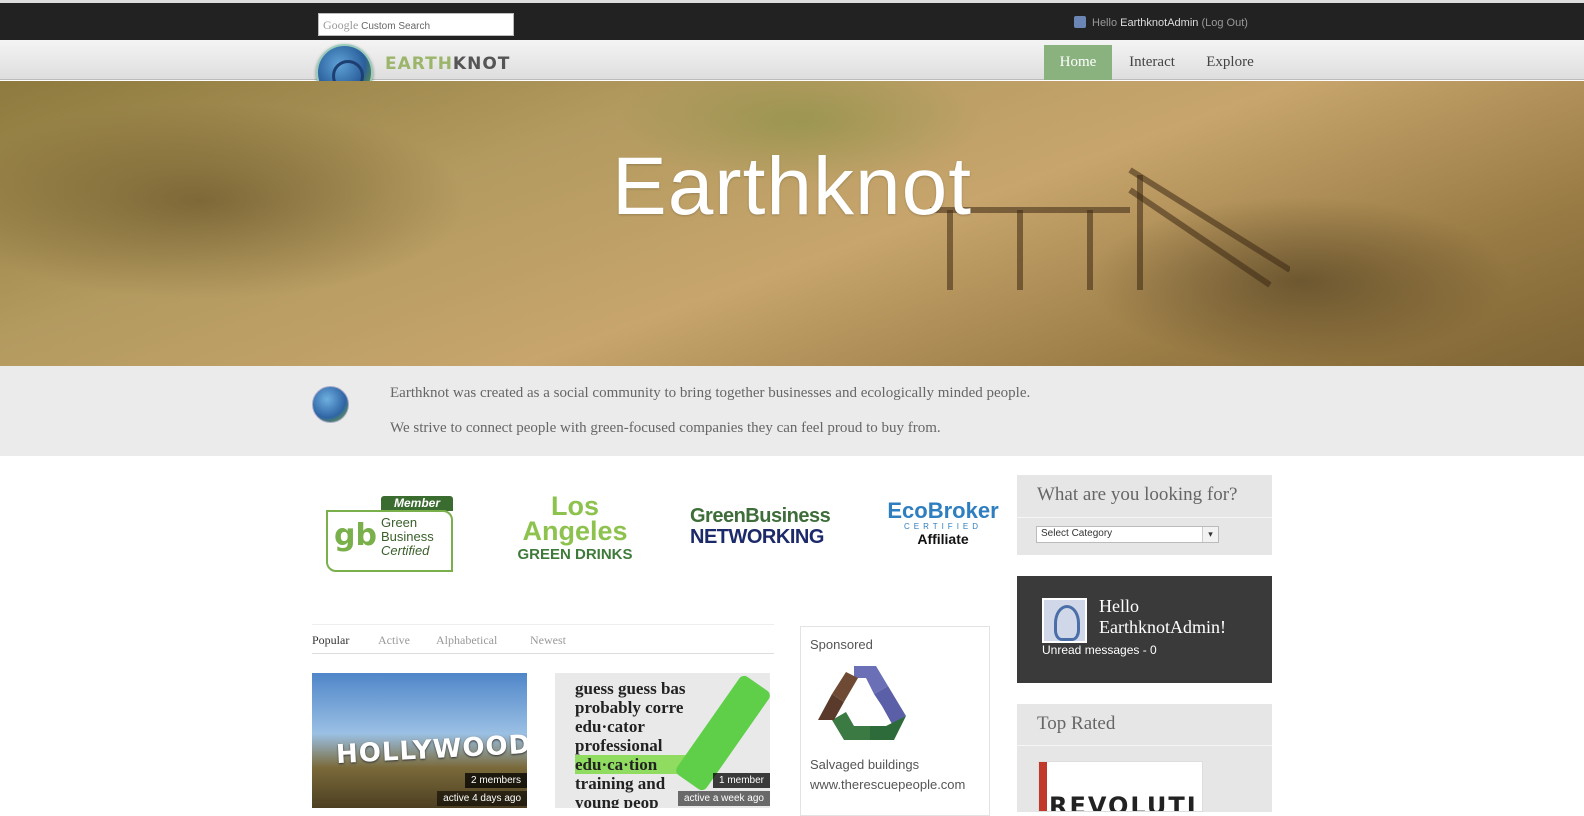 The image size is (1584, 816). Describe the element at coordinates (1080, 22) in the screenshot. I see `user-avatar-icon` at that location.